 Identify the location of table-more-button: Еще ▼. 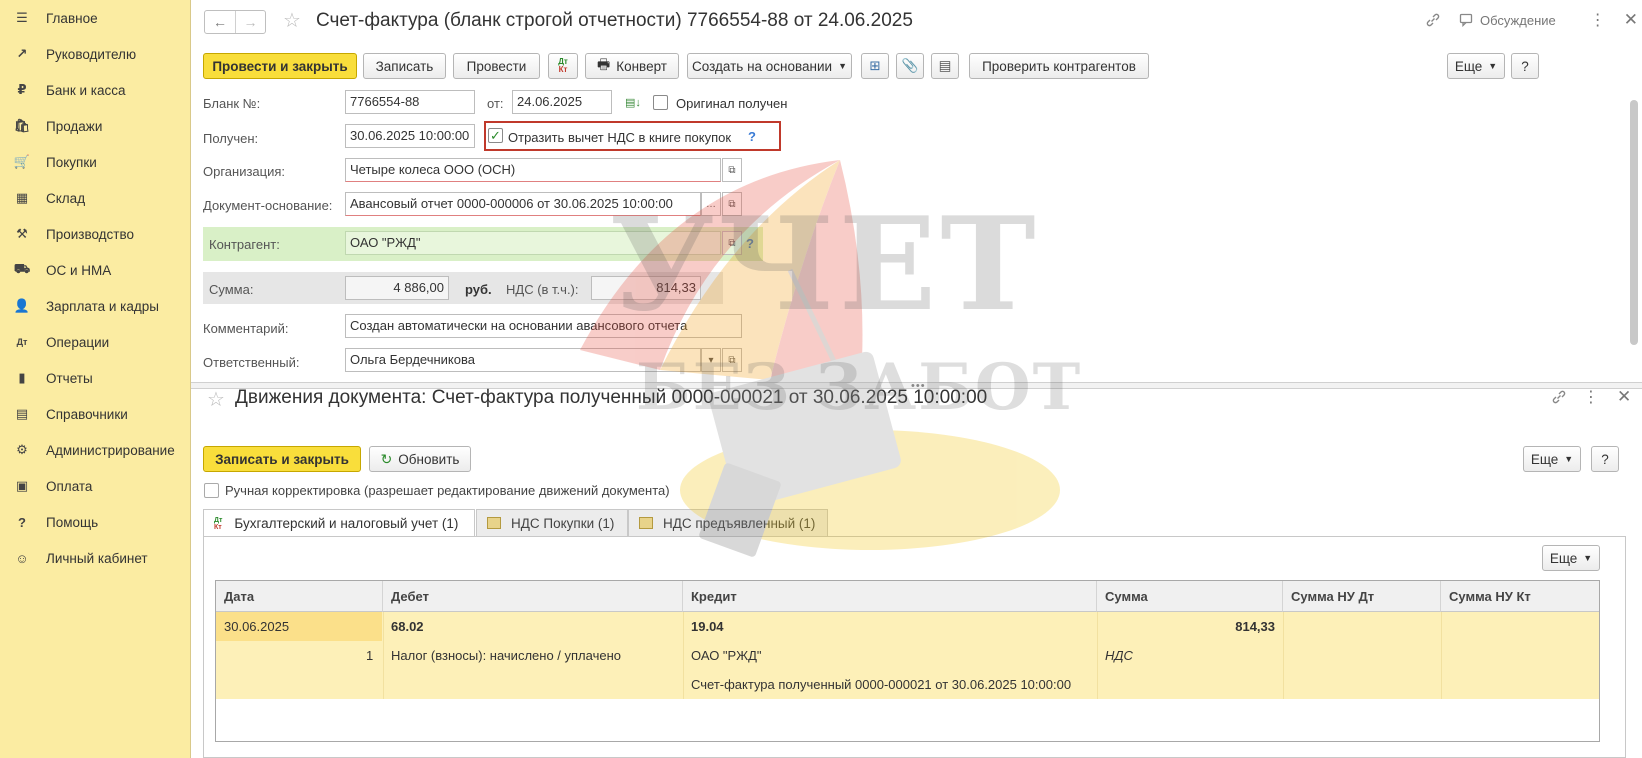
(1571, 558).